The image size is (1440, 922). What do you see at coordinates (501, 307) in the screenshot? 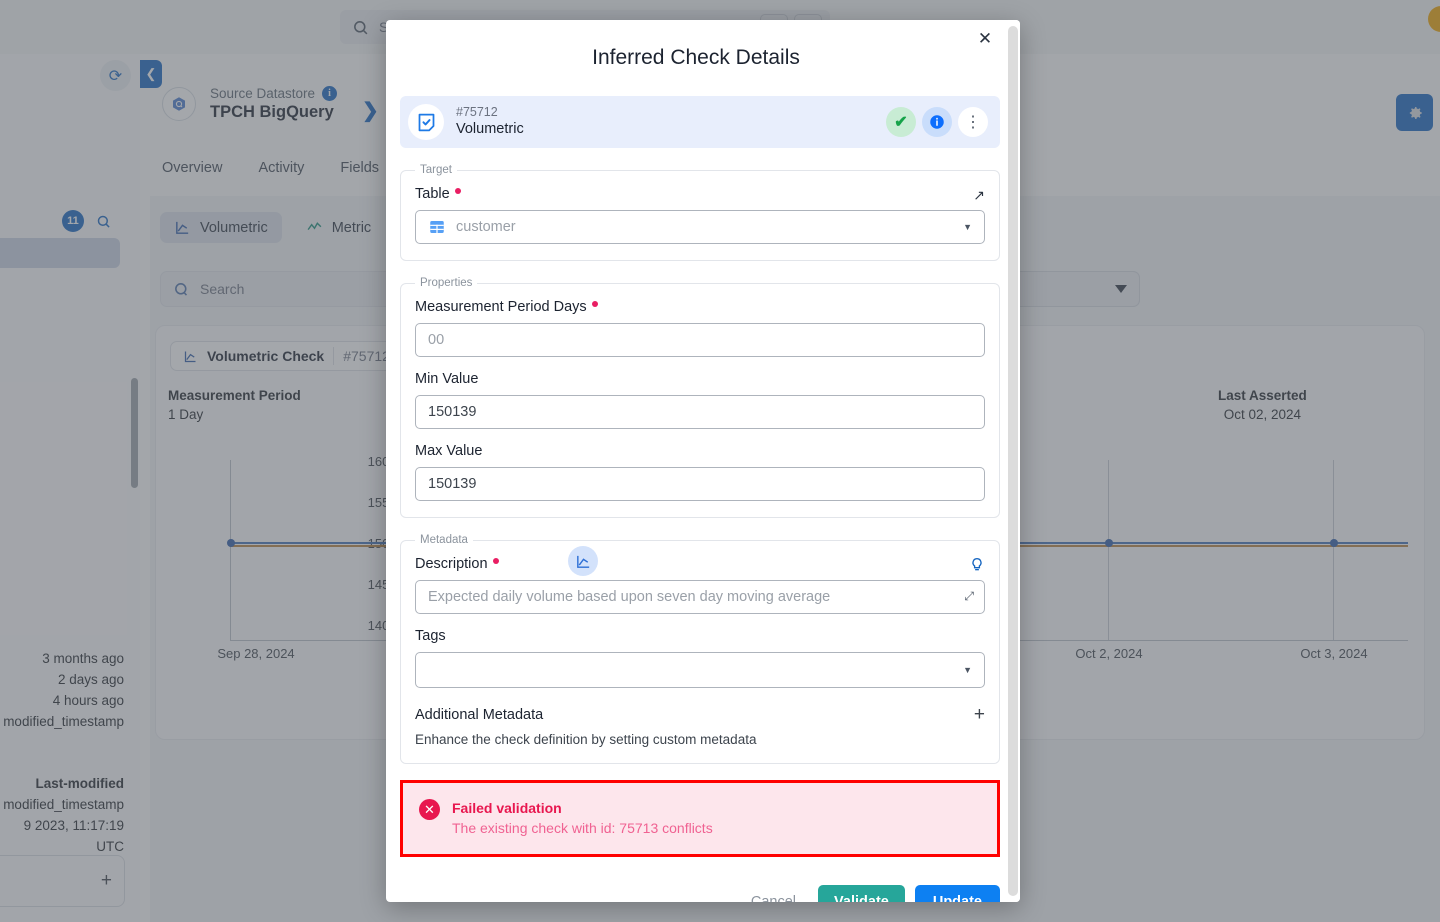
I see `measurement-period-days-label: Measurement Period Days` at bounding box center [501, 307].